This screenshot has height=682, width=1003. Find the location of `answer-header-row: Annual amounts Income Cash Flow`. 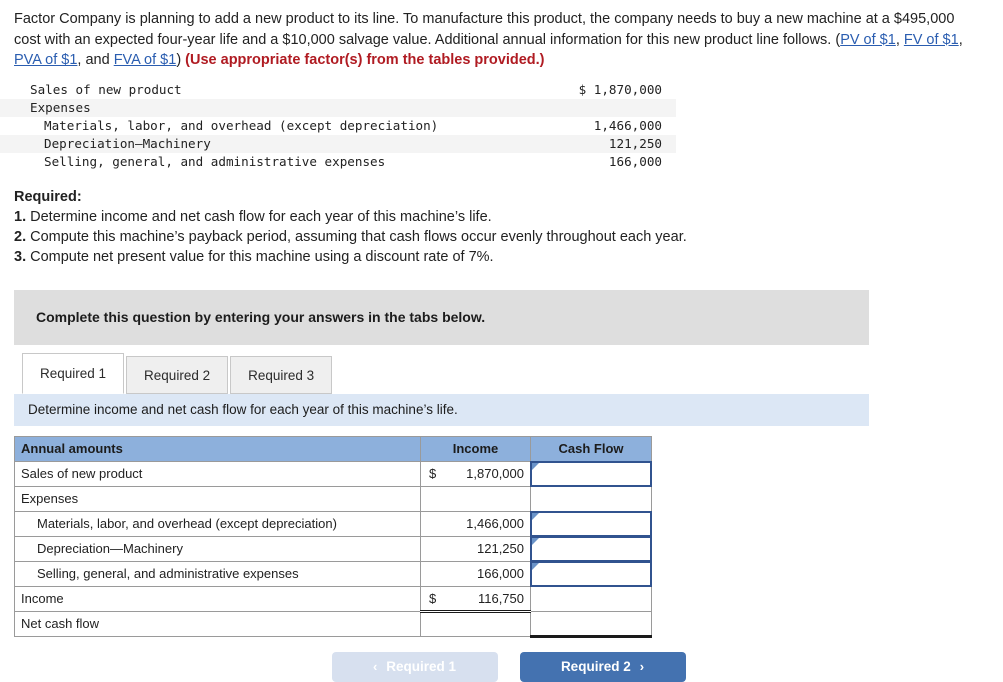

answer-header-row: Annual amounts Income Cash Flow is located at coordinates (333, 448).